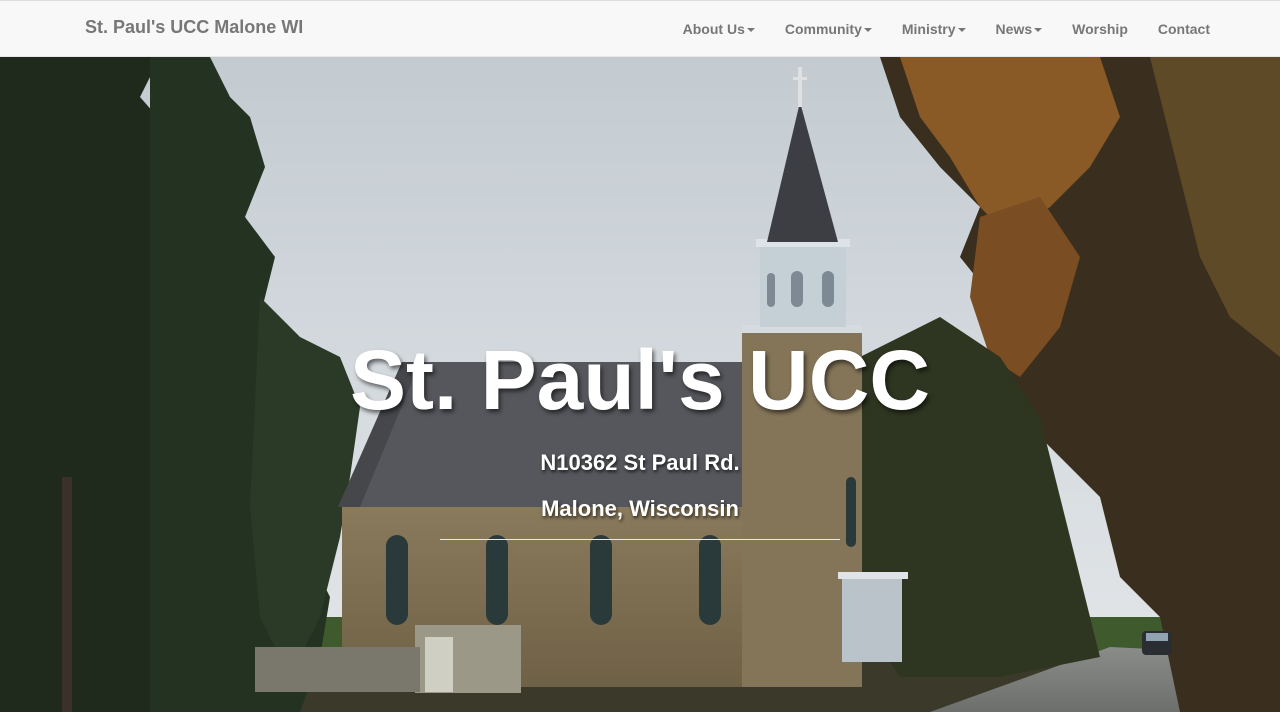 This screenshot has height=712, width=1280. I want to click on nav-item-label: About Us, so click(713, 28).